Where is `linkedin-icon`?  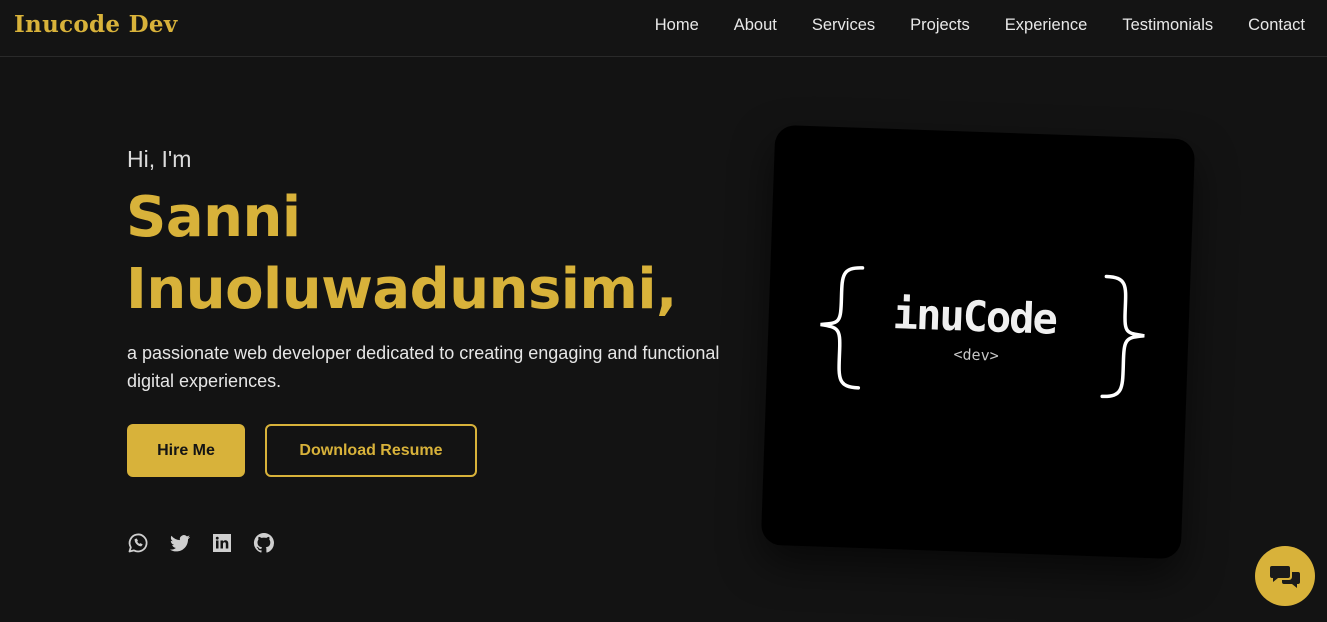
linkedin-icon is located at coordinates (222, 543).